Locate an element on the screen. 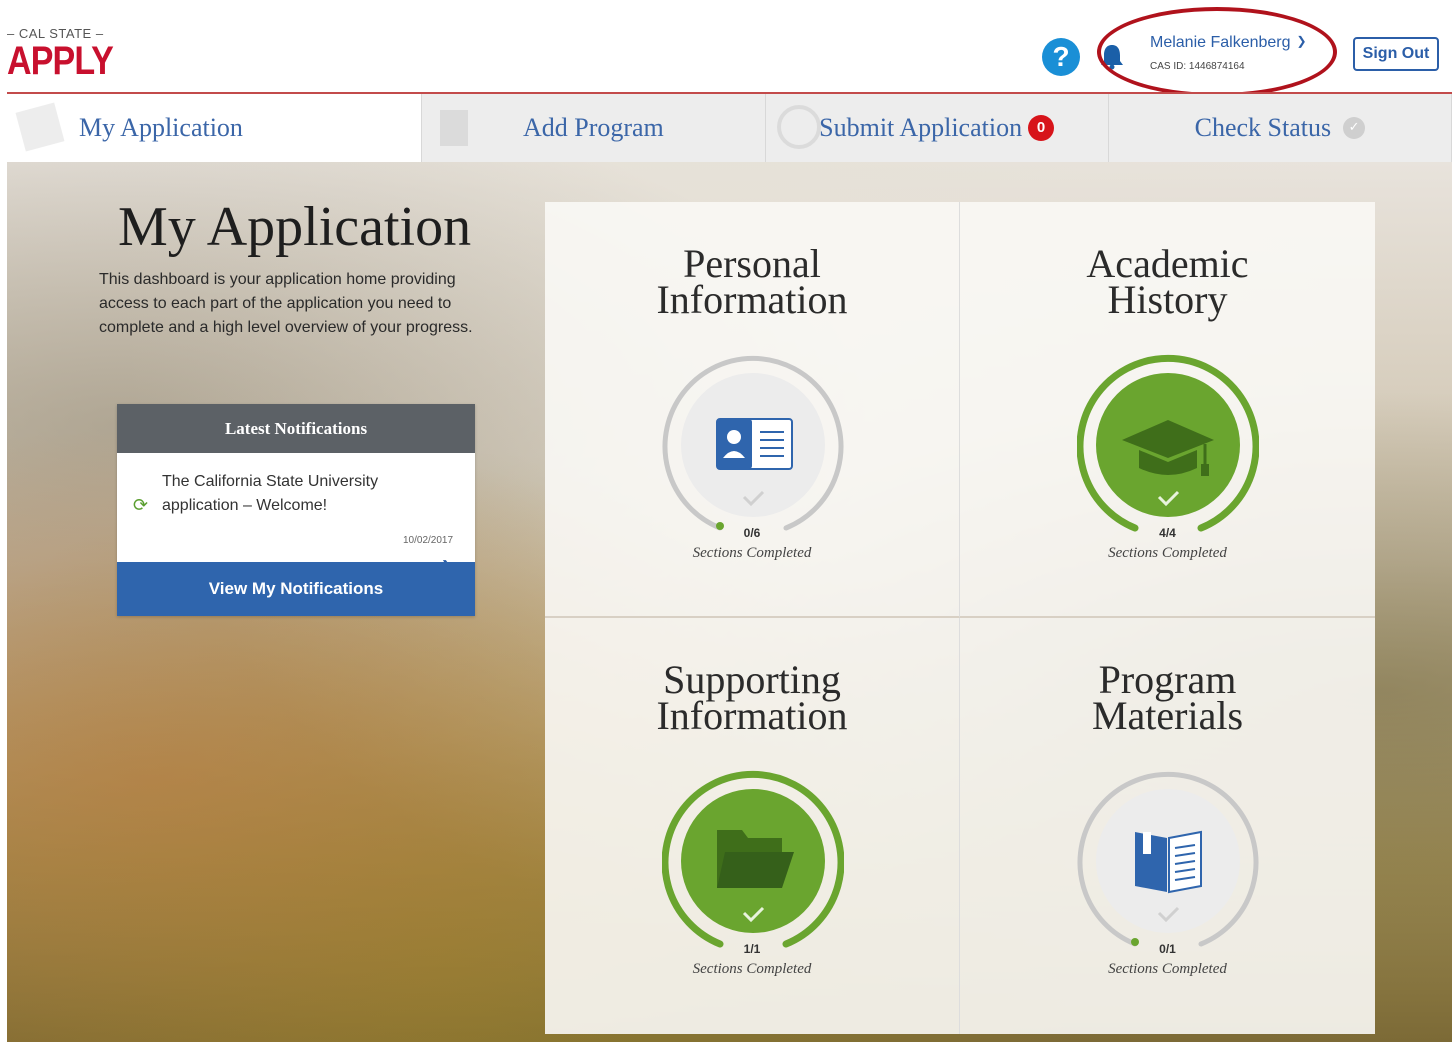 This screenshot has width=1452, height=1042. page-title: My Application is located at coordinates (295, 227).